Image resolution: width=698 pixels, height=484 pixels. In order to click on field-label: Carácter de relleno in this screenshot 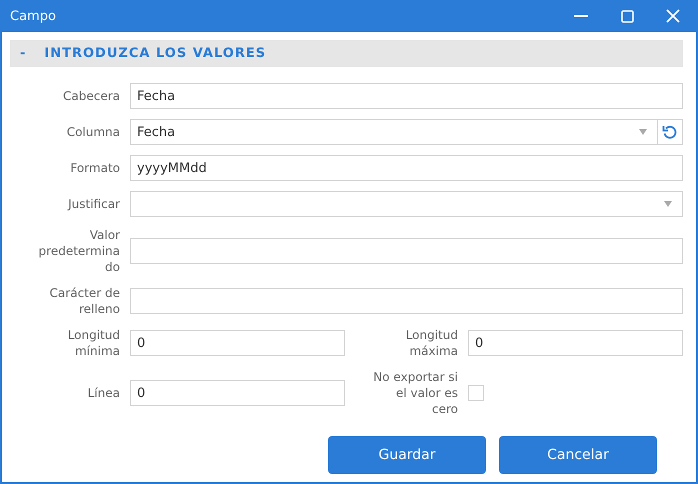, I will do `click(84, 301)`.